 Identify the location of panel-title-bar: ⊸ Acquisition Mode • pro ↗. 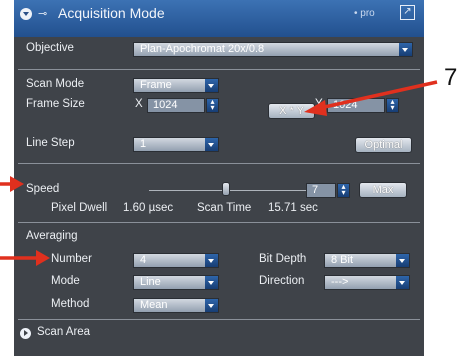
(219, 18).